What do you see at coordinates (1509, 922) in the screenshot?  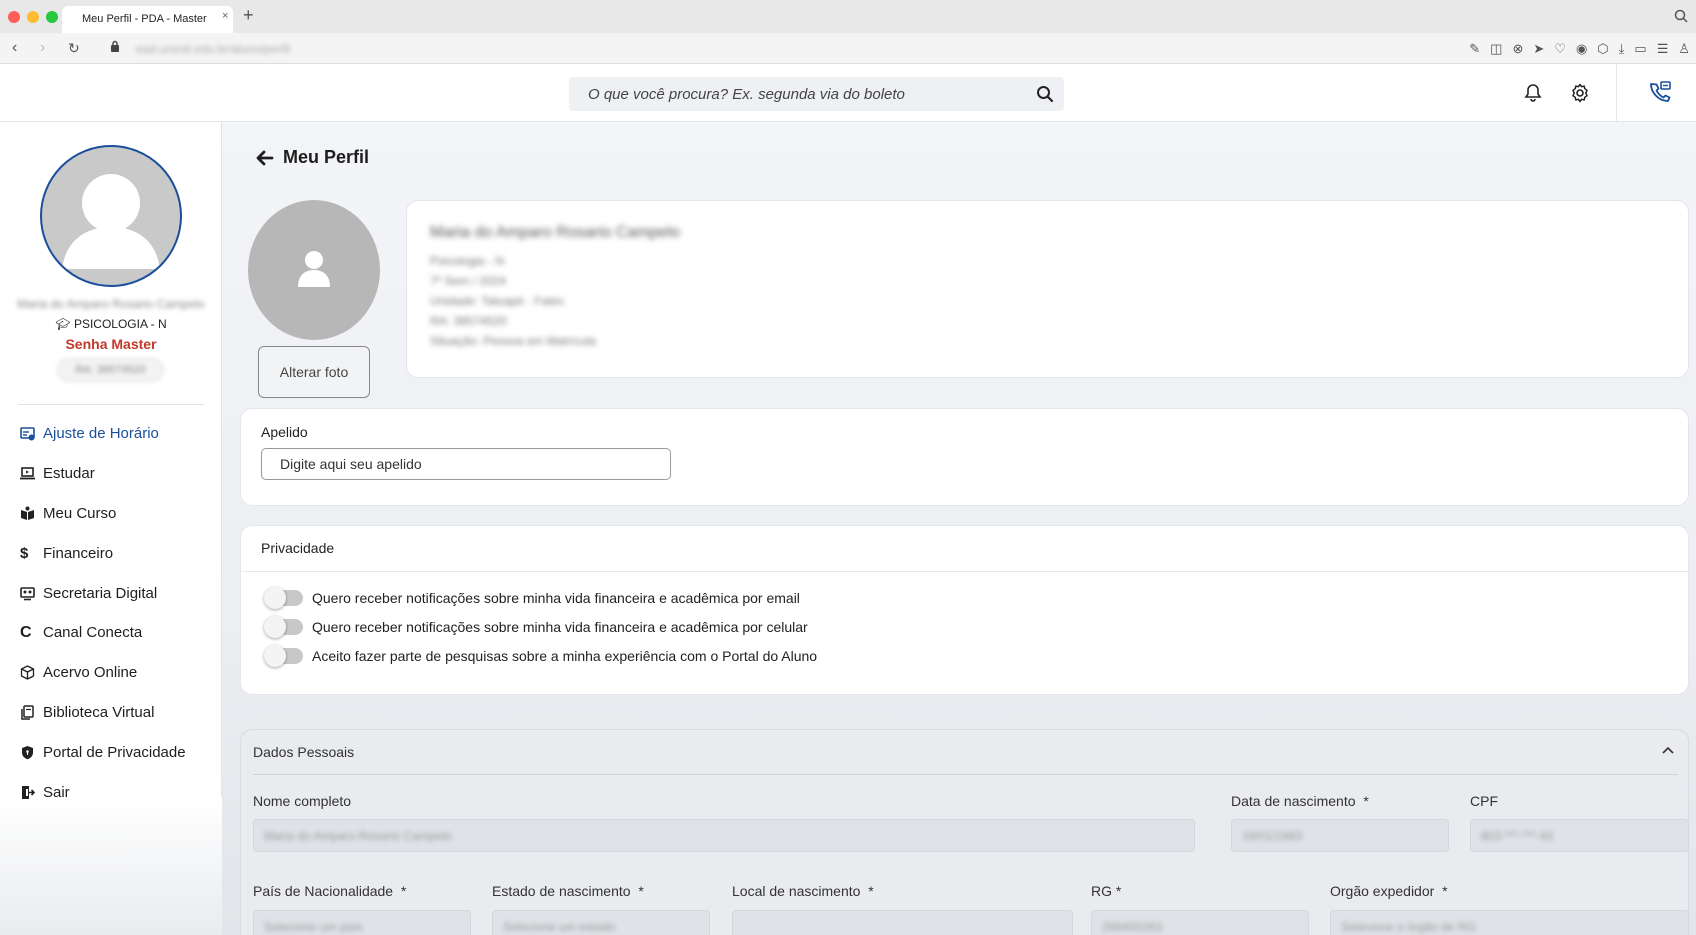 I see `issuer-select: Selecione o órgão de RG` at bounding box center [1509, 922].